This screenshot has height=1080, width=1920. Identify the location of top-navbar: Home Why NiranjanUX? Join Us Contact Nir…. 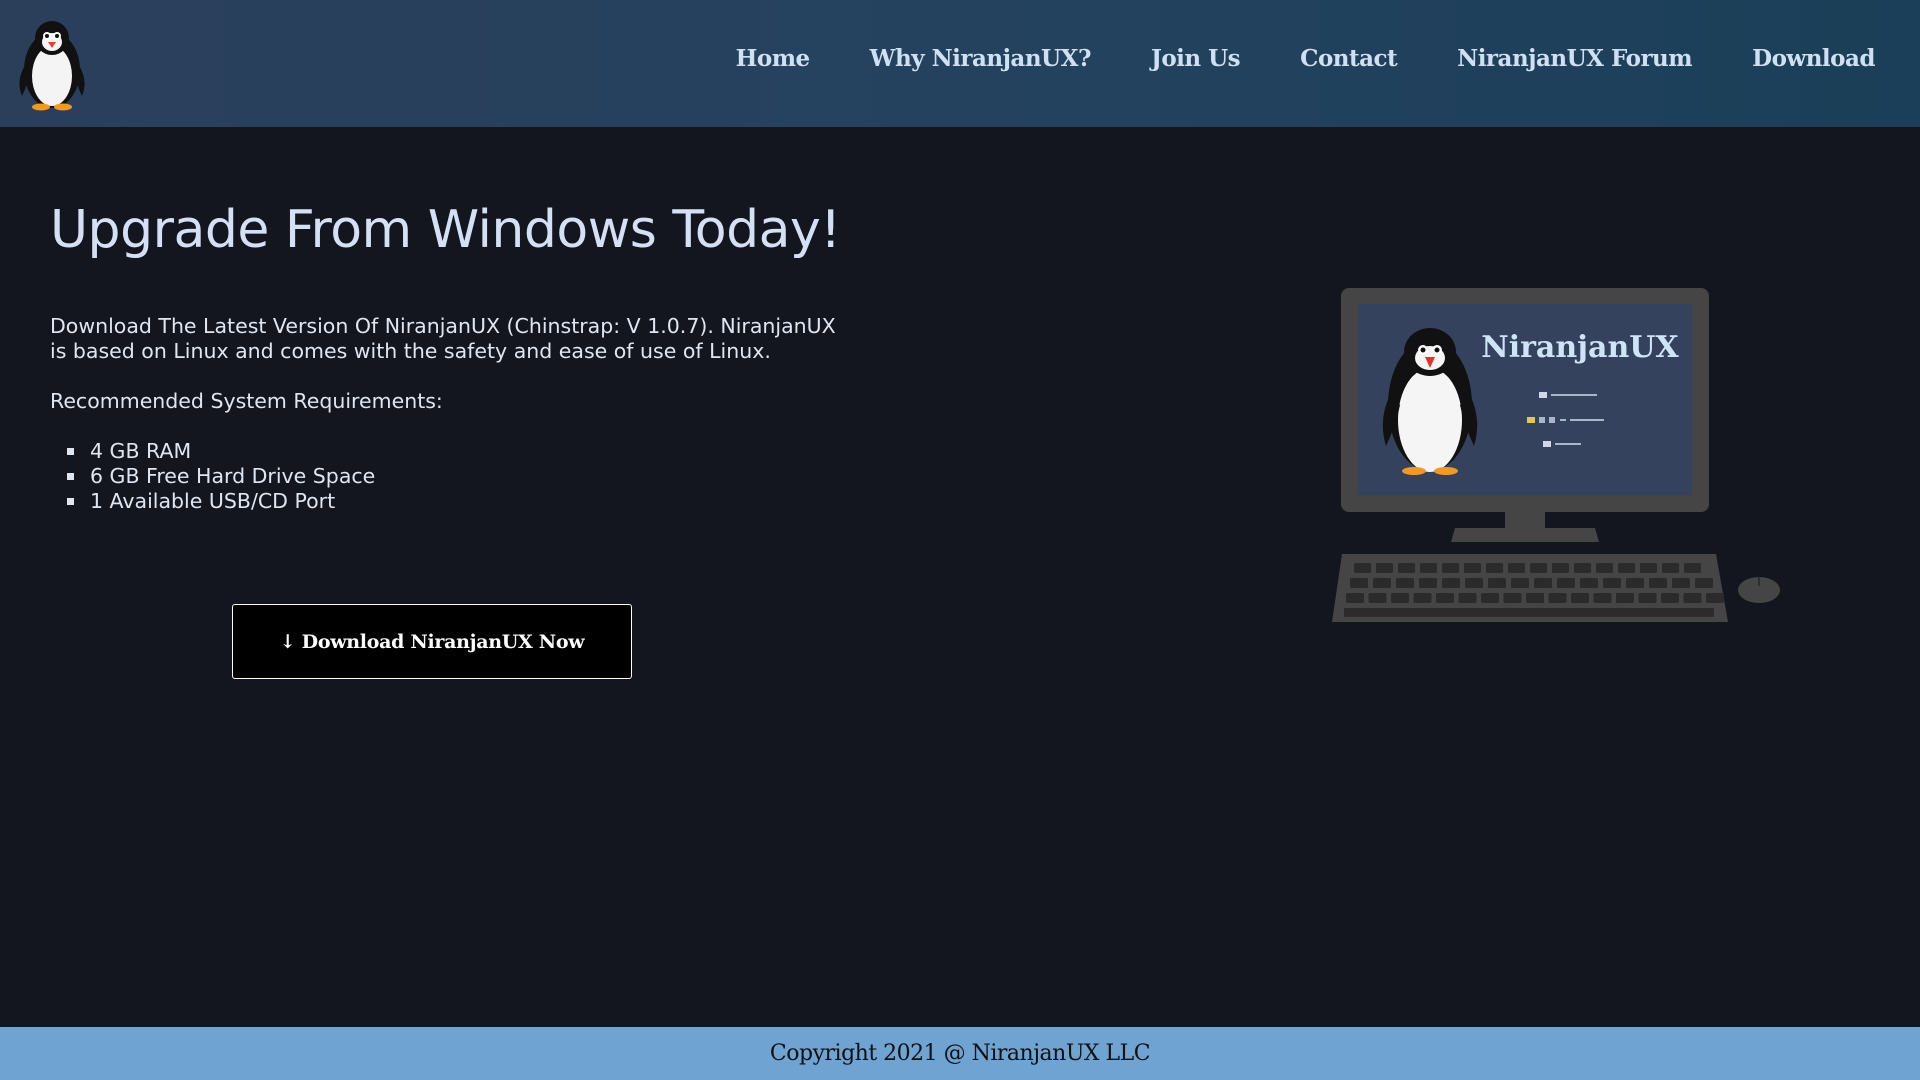
(960, 63).